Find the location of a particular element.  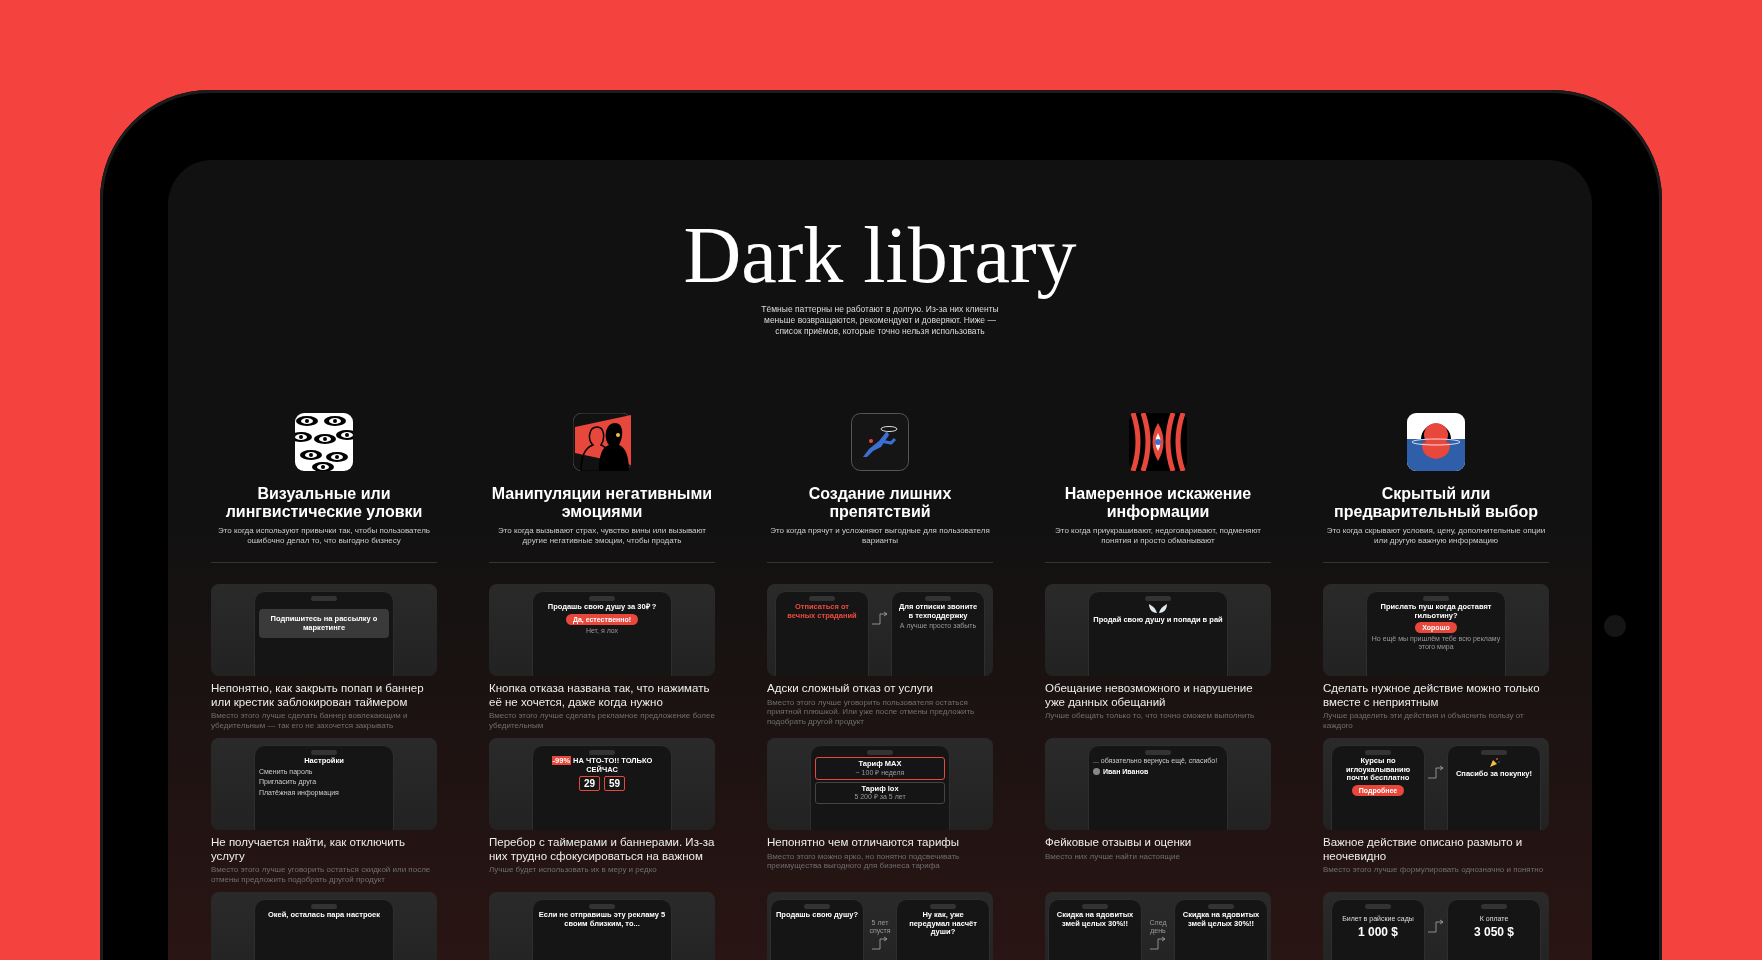

price-amount: 1 000 $ is located at coordinates (1377, 932).